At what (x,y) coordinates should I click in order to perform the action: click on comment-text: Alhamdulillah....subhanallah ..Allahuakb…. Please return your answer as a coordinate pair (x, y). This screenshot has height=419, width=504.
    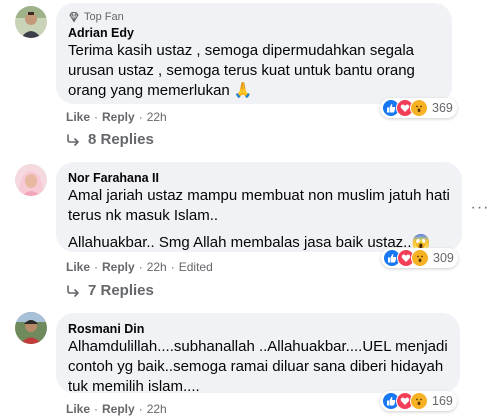
    Looking at the image, I should click on (258, 366).